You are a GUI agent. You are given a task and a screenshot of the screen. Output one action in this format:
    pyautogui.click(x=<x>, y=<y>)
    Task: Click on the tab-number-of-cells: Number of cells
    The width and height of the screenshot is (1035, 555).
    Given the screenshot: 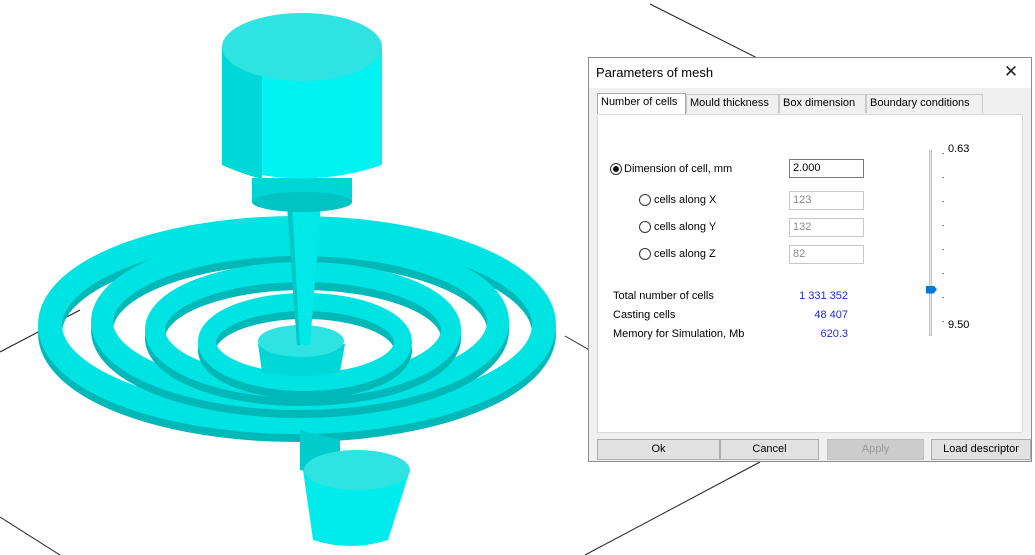 What is the action you would take?
    pyautogui.click(x=641, y=103)
    